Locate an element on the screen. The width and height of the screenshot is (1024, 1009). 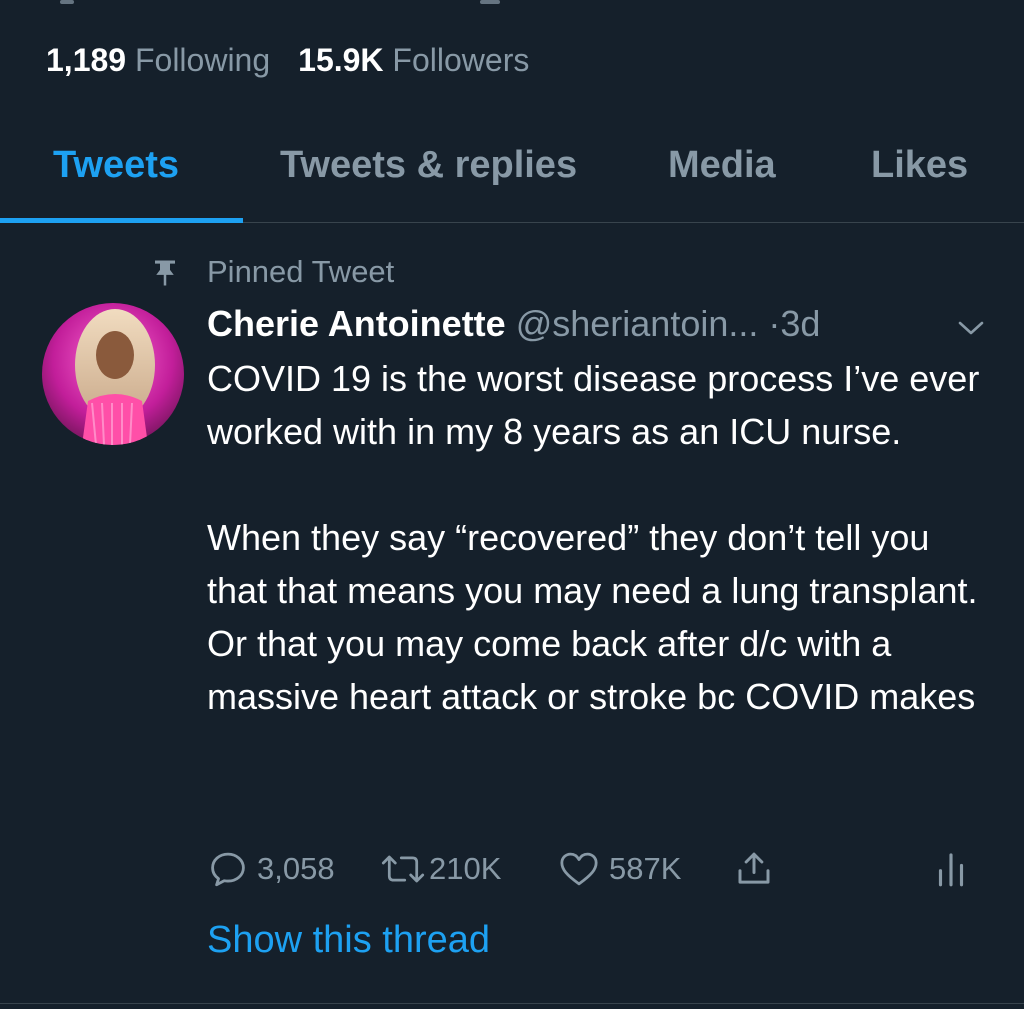
tab-likes: Likes is located at coordinates (919, 165).